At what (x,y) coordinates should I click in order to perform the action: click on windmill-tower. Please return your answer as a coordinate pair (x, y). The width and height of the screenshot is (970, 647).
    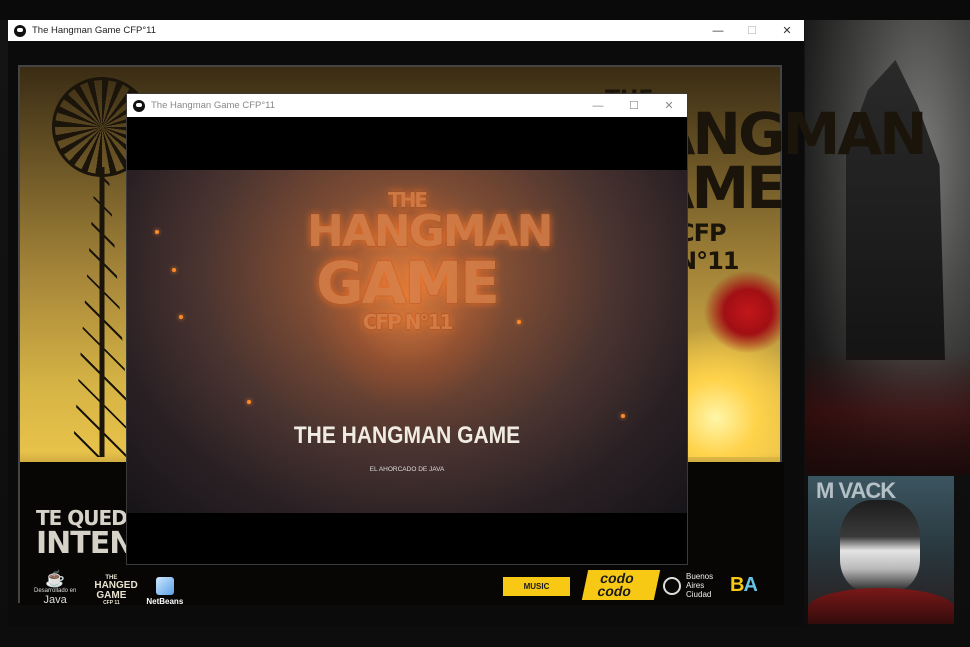
    Looking at the image, I should click on (102, 312).